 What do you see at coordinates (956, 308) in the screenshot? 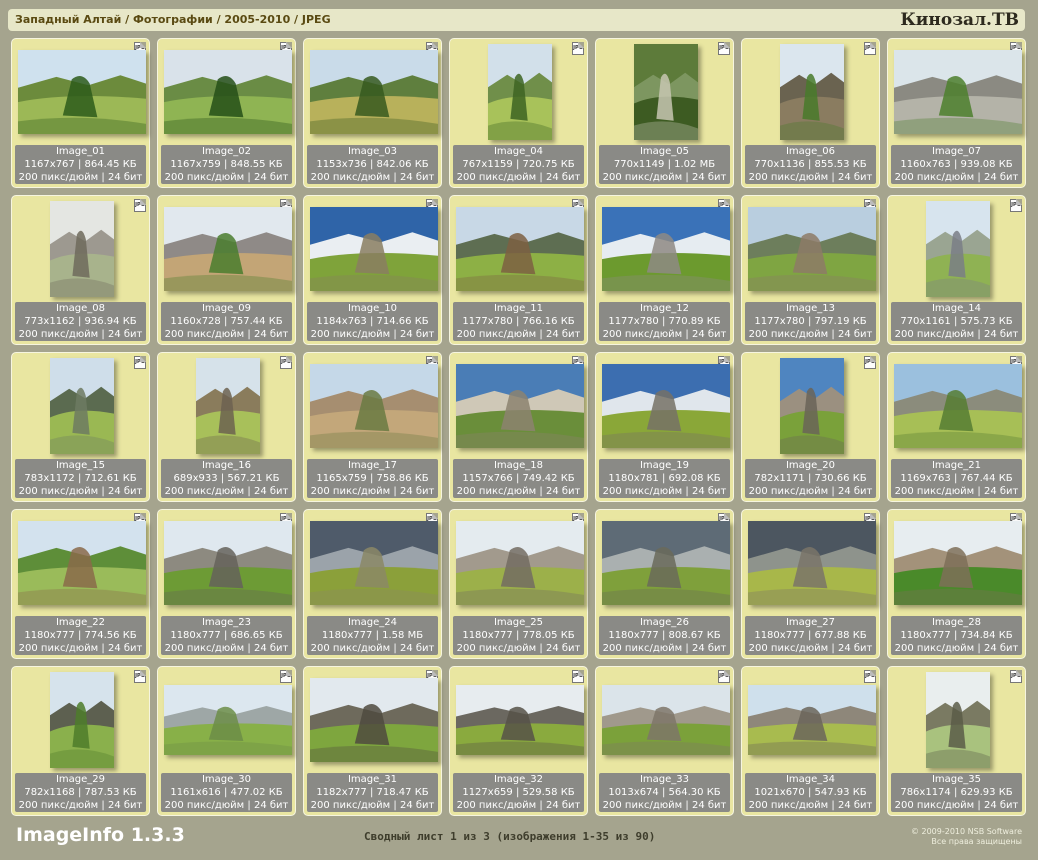
I see `image-name: Image_14` at bounding box center [956, 308].